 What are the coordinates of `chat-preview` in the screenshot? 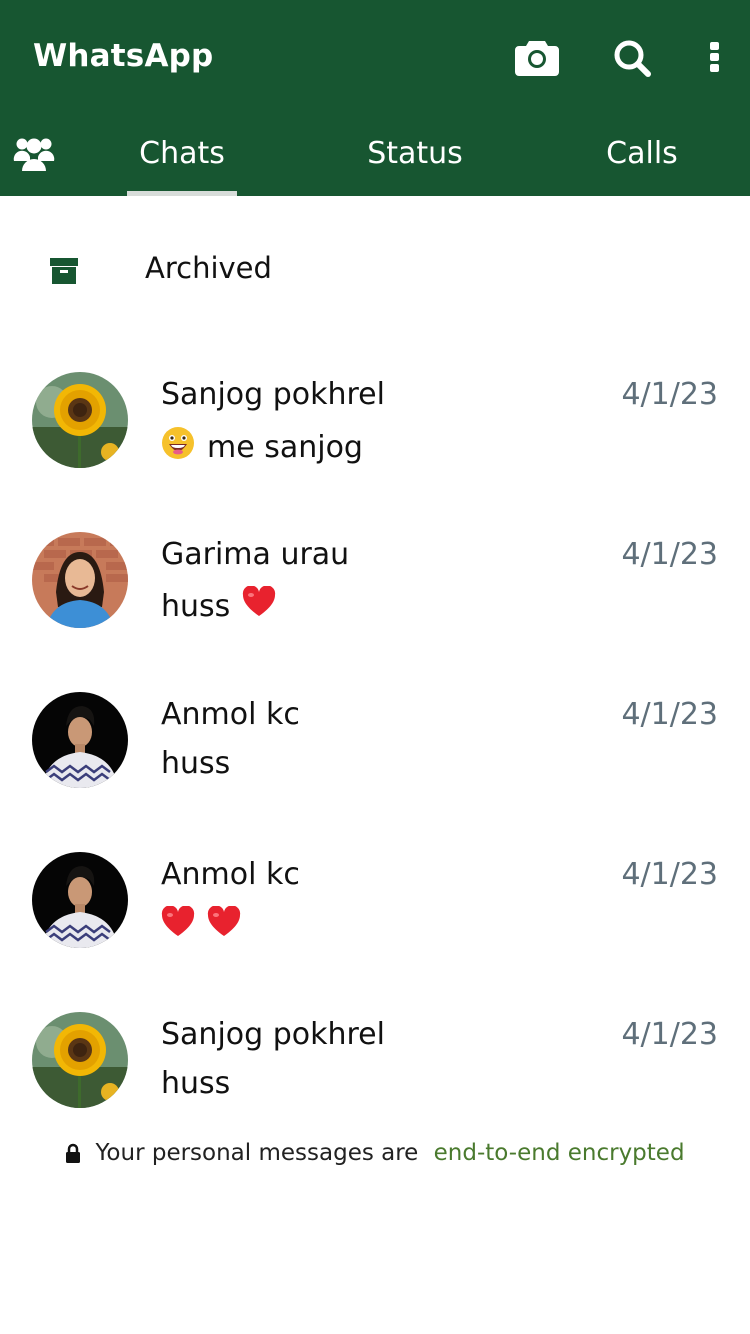 It's located at (201, 925).